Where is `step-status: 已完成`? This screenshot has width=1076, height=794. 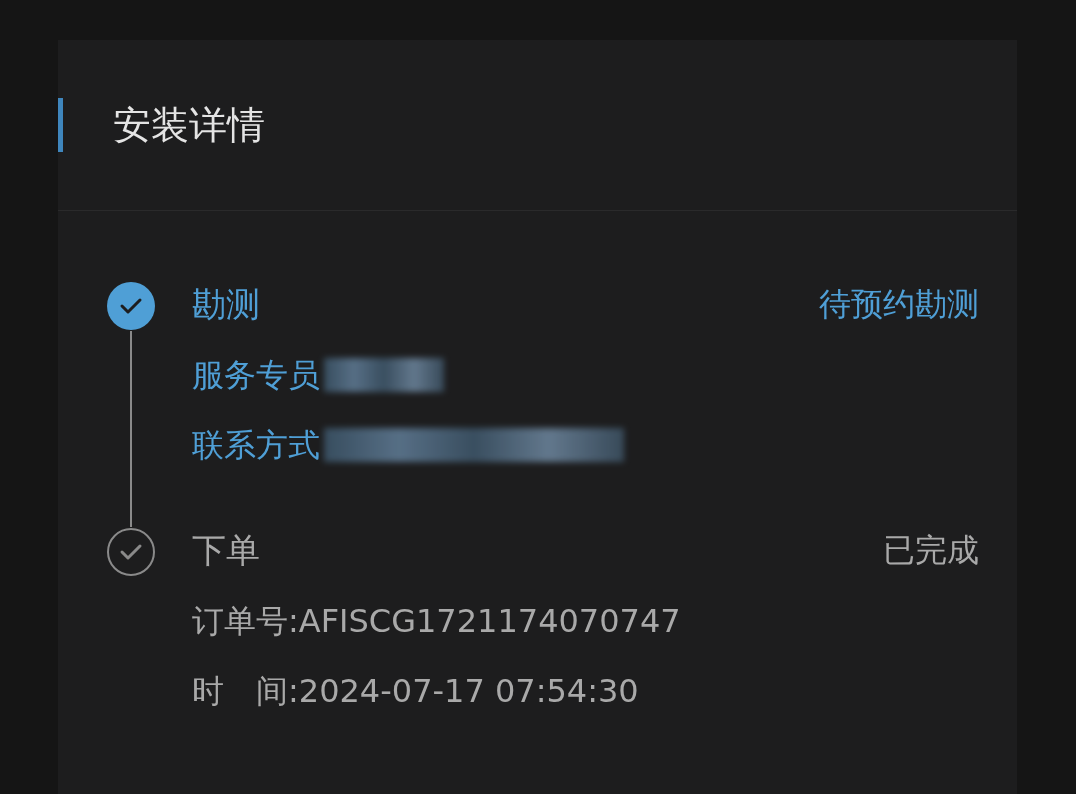 step-status: 已完成 is located at coordinates (931, 550).